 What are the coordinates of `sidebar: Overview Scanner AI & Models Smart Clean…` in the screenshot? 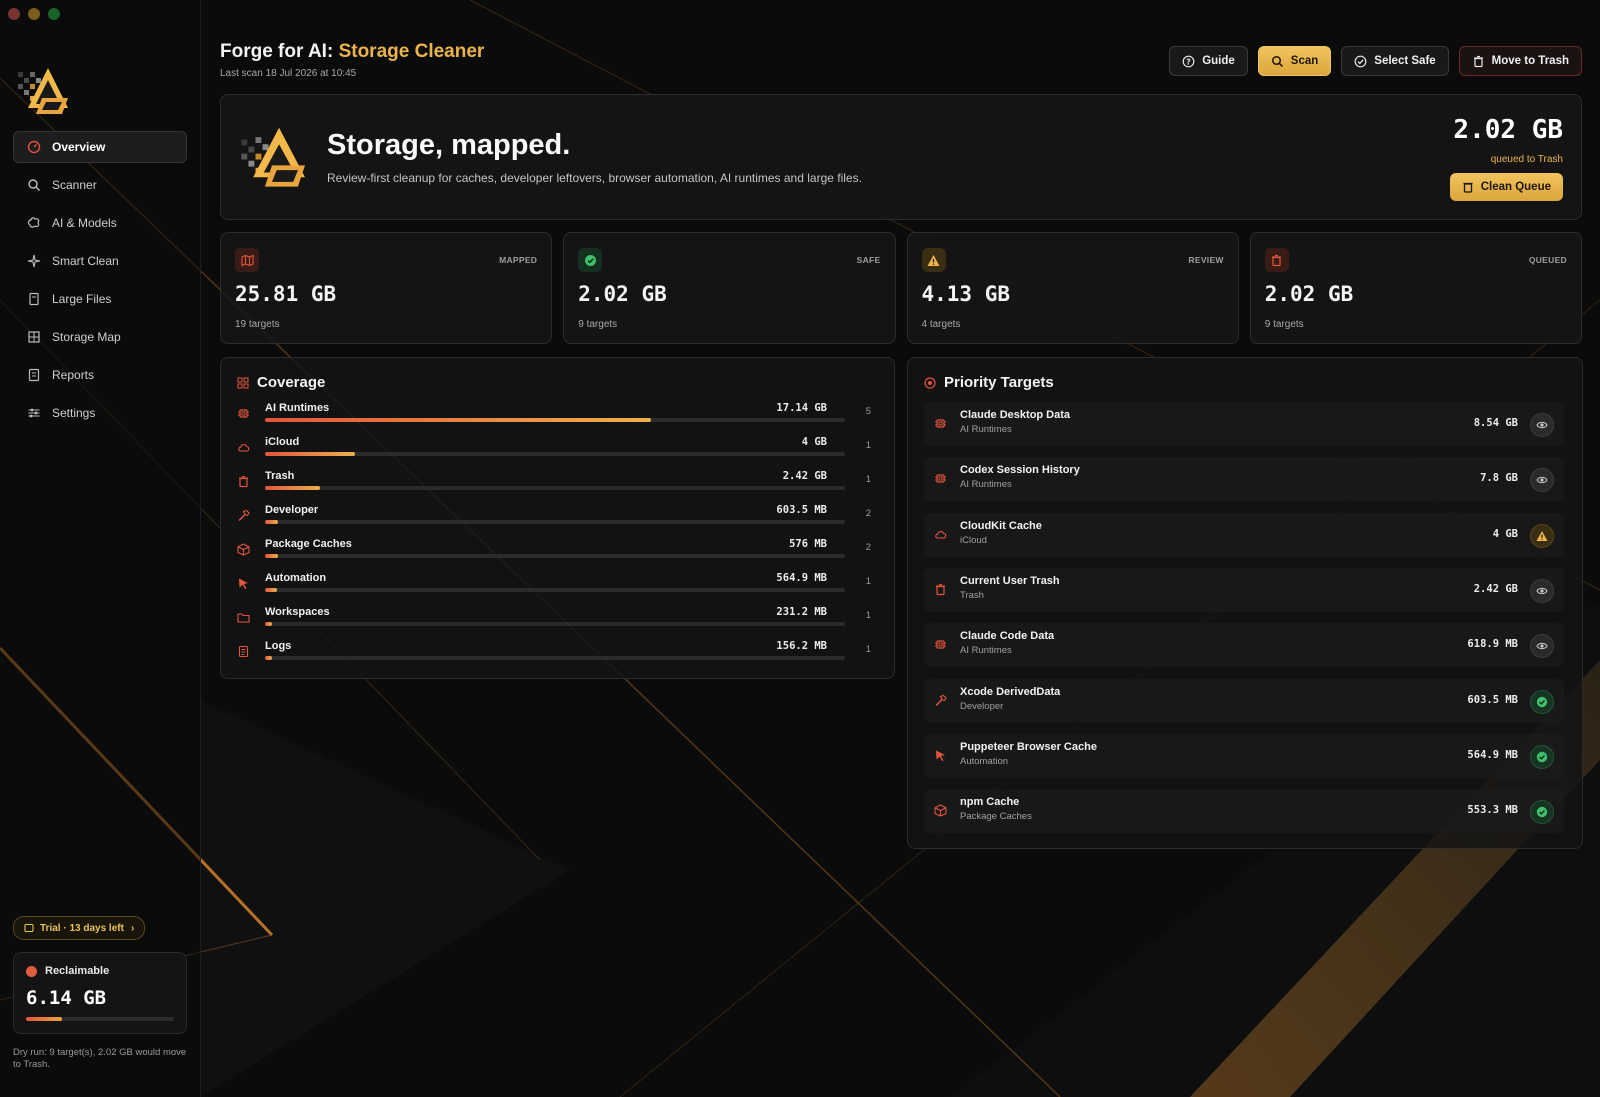 It's located at (100, 548).